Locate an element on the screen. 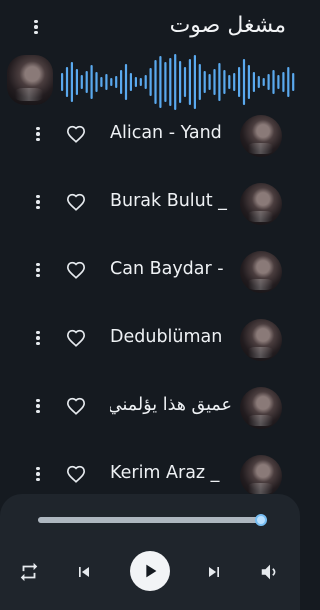 The width and height of the screenshot is (320, 610). next-button is located at coordinates (214, 572).